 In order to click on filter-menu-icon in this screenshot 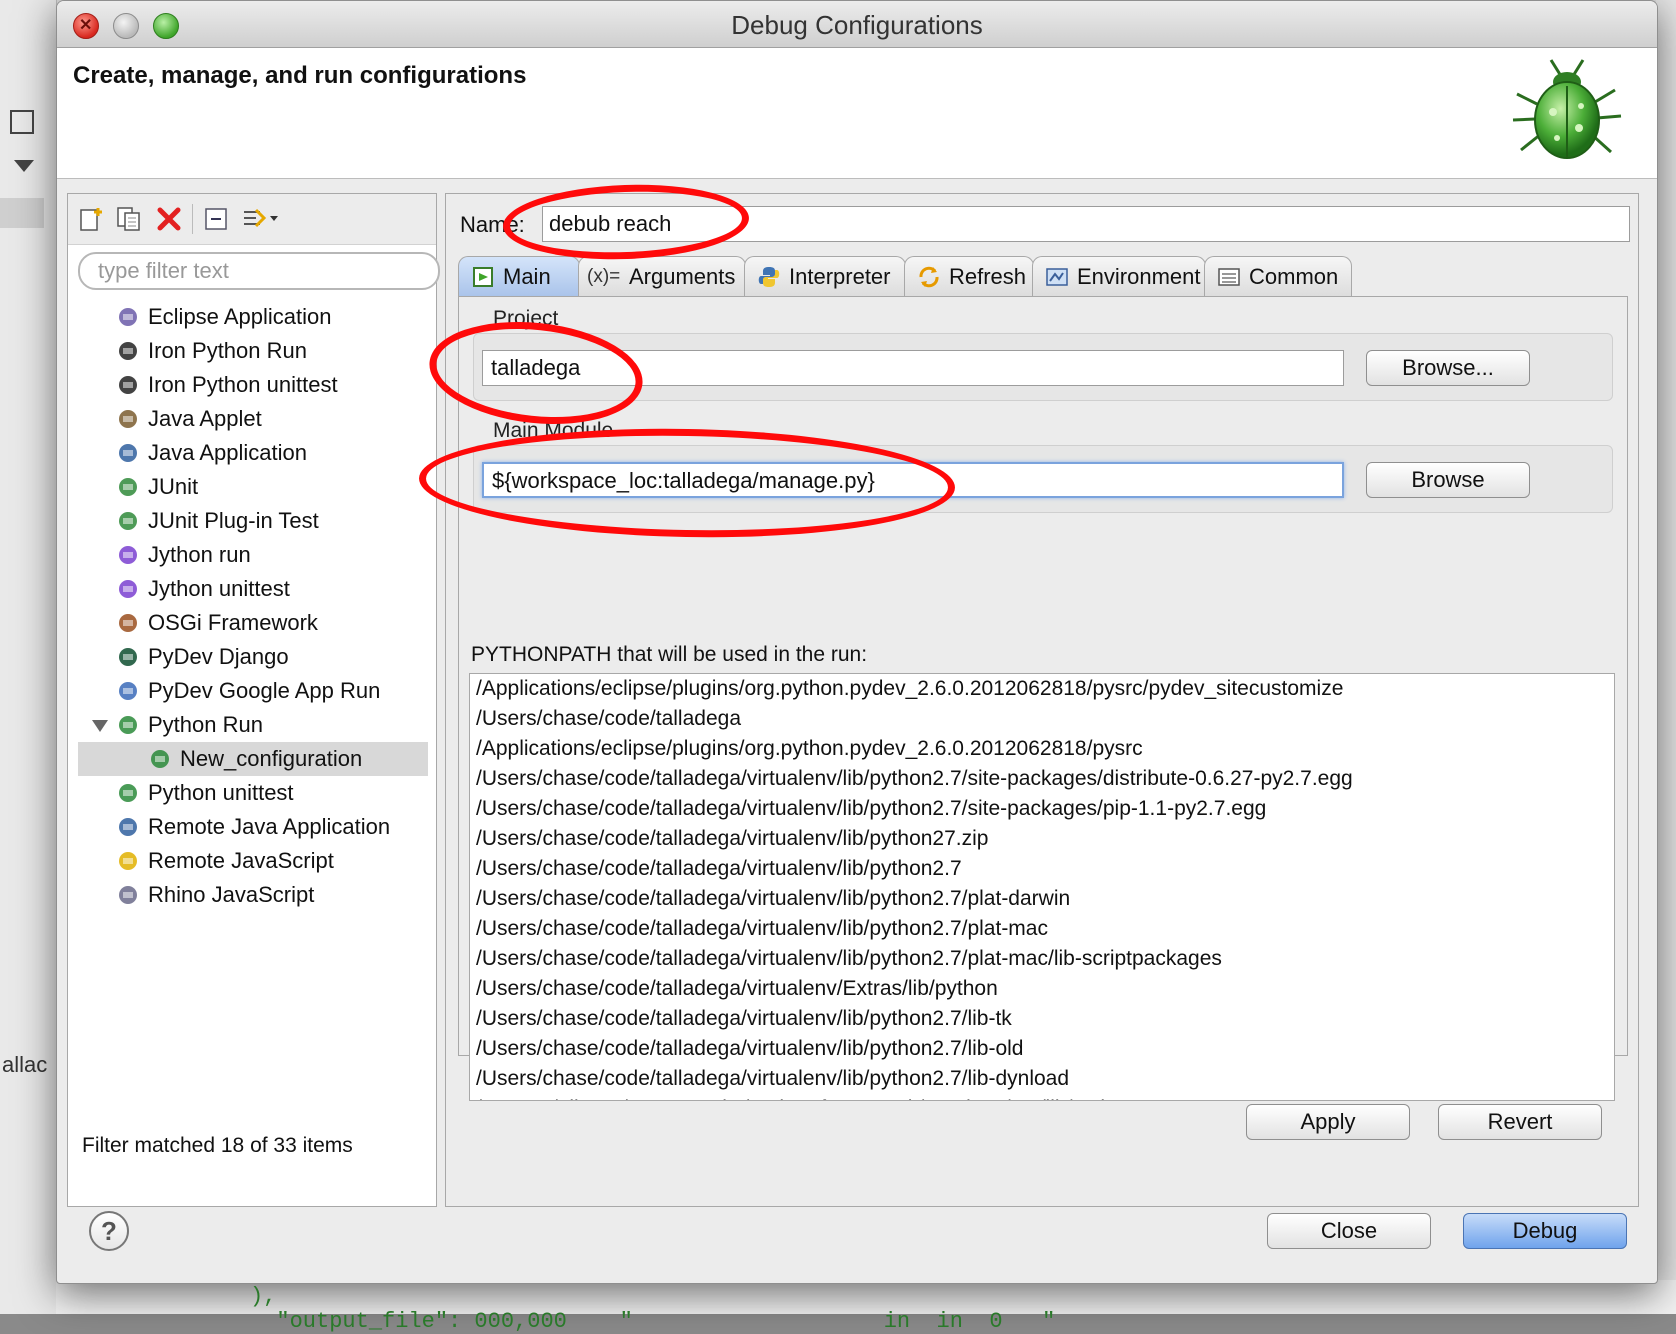, I will do `click(262, 219)`.